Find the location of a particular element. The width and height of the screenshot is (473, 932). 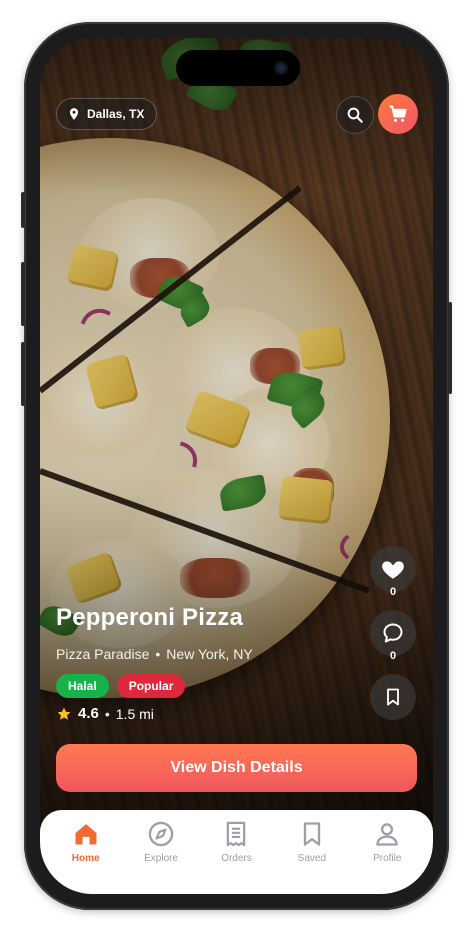

distance-value: 1.5 mi is located at coordinates (134, 713).